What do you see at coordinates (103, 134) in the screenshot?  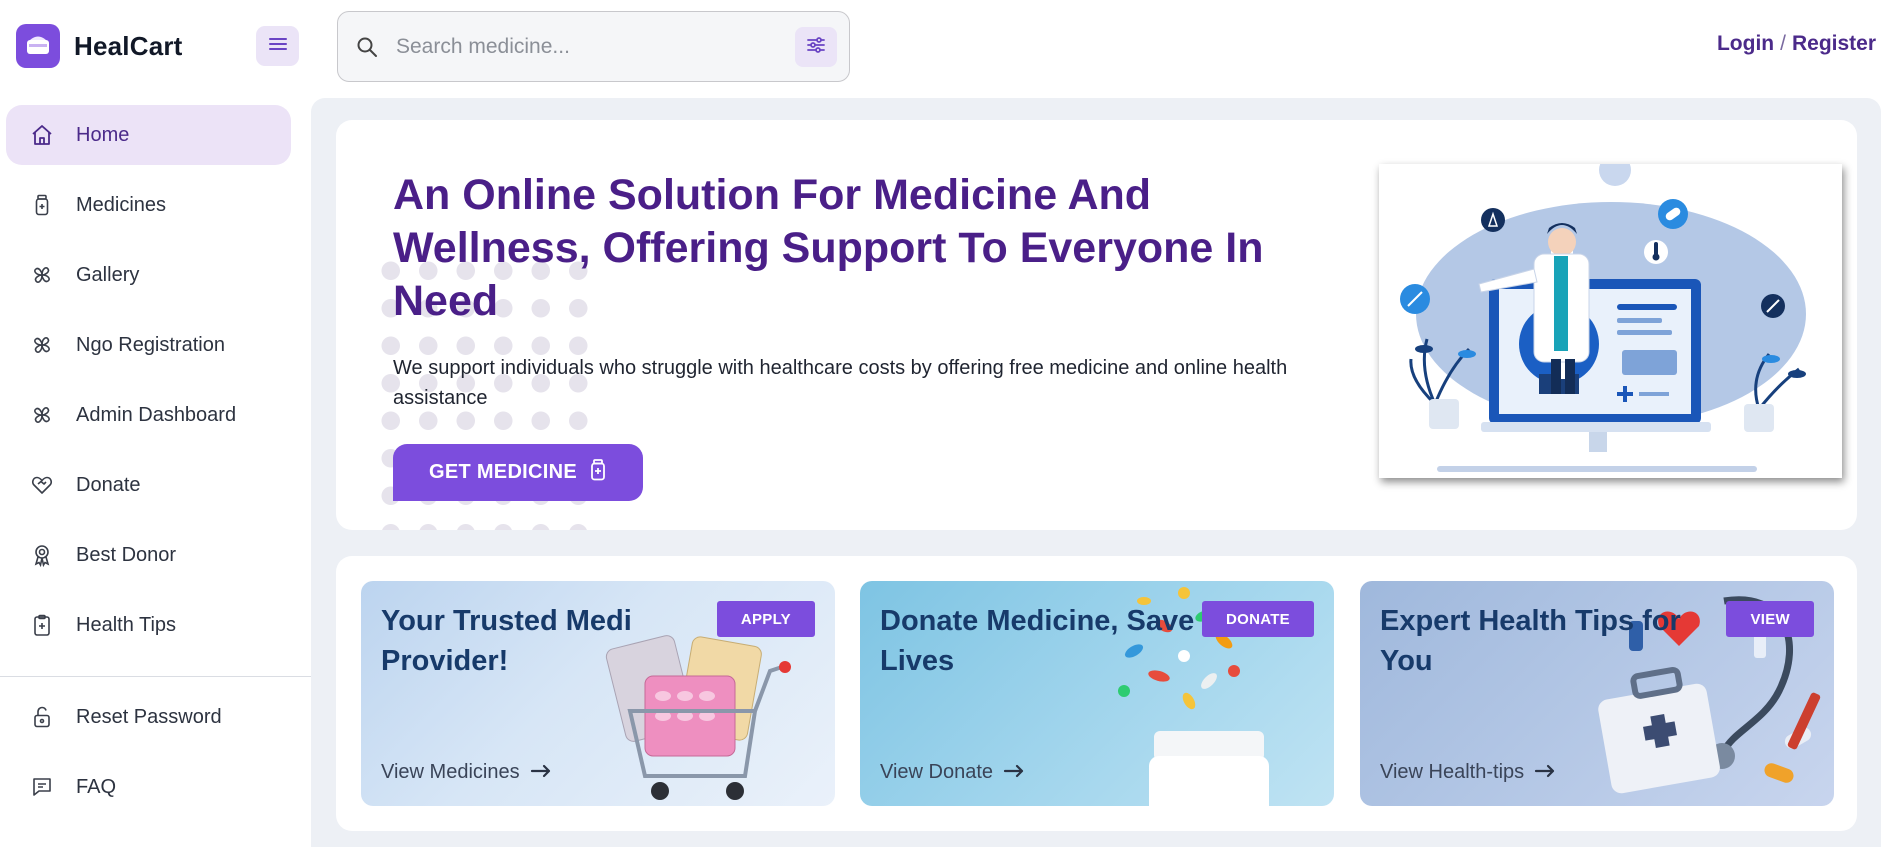 I see `sidebar-item-label: Home` at bounding box center [103, 134].